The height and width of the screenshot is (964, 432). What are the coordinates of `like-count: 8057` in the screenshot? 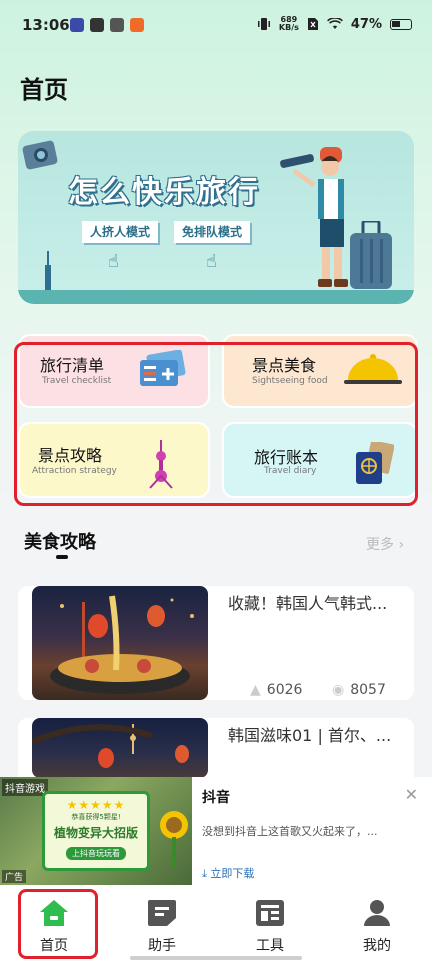 It's located at (368, 690).